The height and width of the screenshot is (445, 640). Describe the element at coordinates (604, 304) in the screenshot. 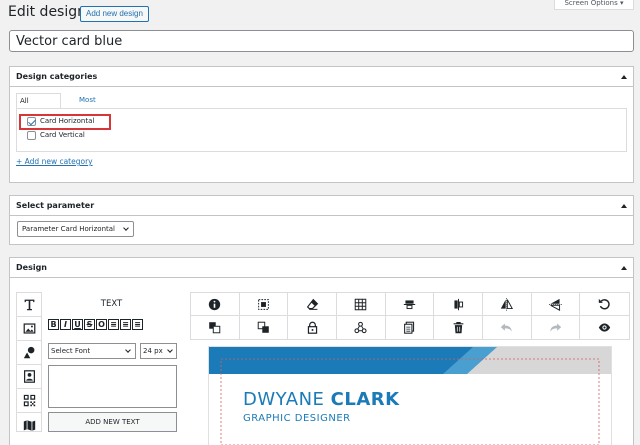

I see `reset-icon` at that location.